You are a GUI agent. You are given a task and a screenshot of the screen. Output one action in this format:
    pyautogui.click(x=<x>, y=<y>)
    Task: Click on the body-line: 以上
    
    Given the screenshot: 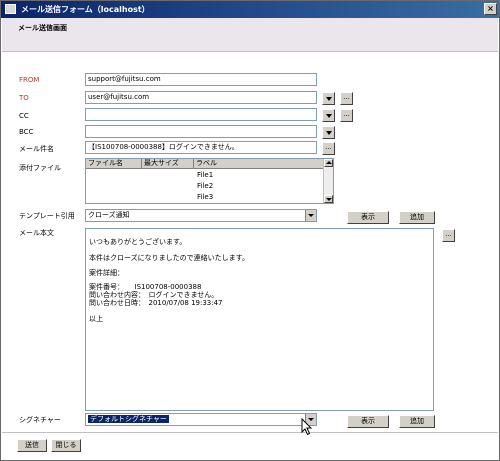 What is the action you would take?
    pyautogui.click(x=96, y=319)
    